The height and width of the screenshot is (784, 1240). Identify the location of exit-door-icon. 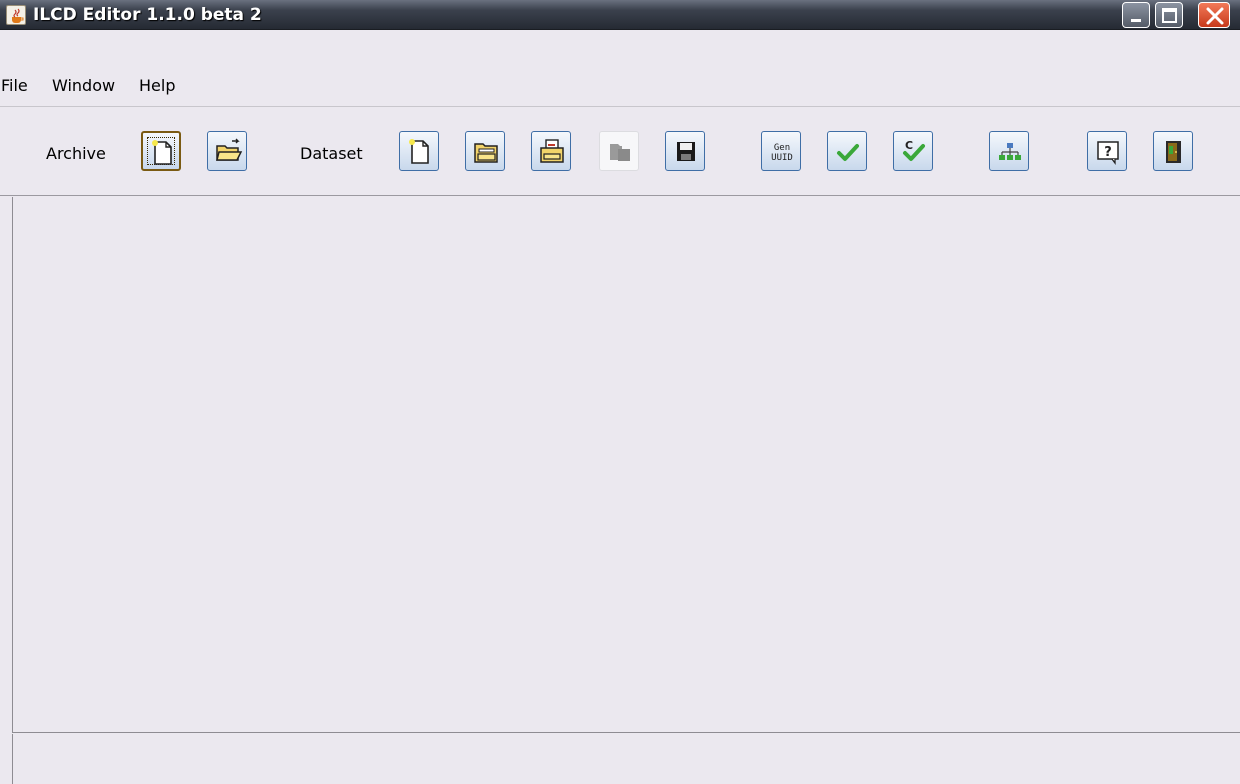
(1173, 152).